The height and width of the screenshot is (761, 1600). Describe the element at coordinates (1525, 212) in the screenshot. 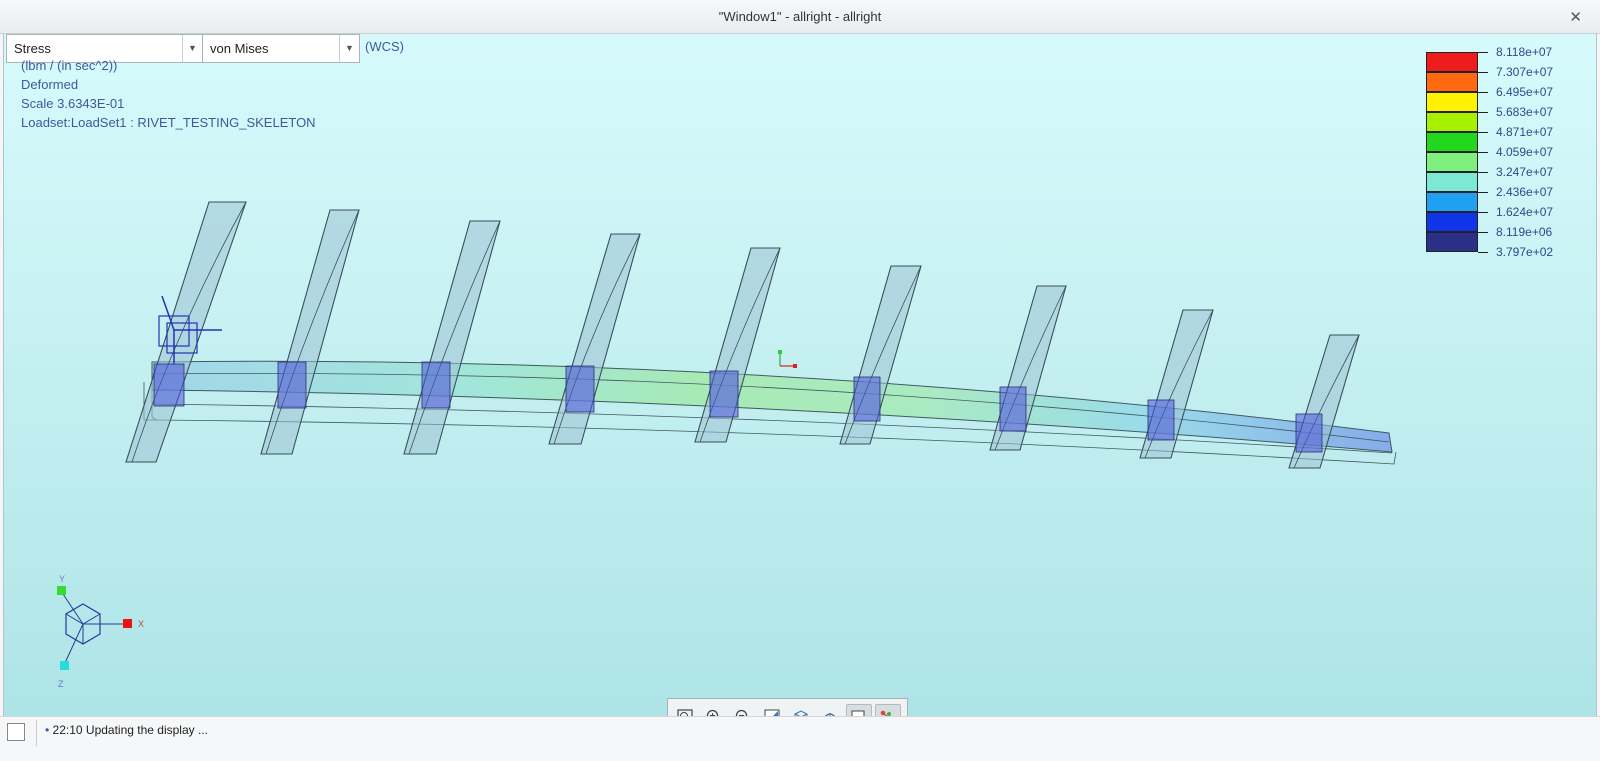

I see `legend-label: 1.624e+07` at that location.